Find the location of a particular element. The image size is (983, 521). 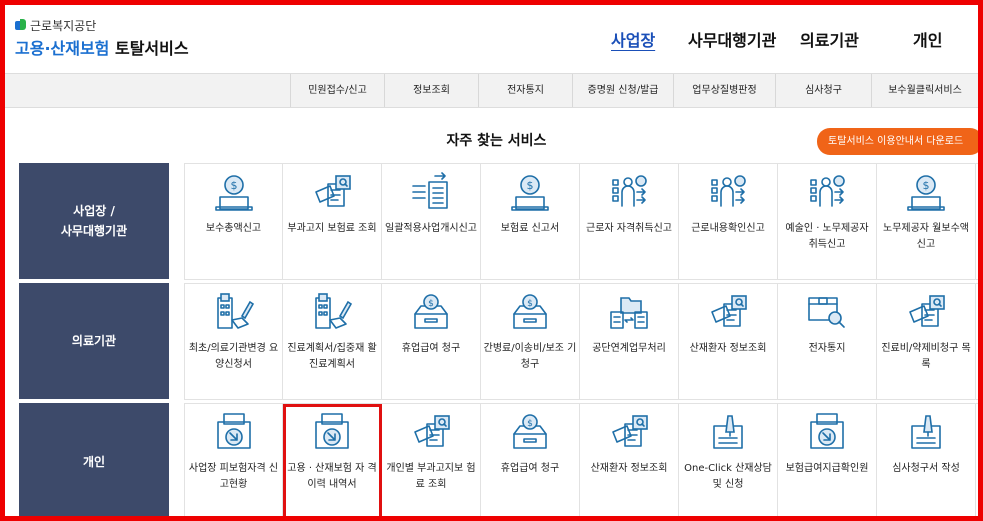

service-tile: 보험급여지급확인원 is located at coordinates (827, 460).